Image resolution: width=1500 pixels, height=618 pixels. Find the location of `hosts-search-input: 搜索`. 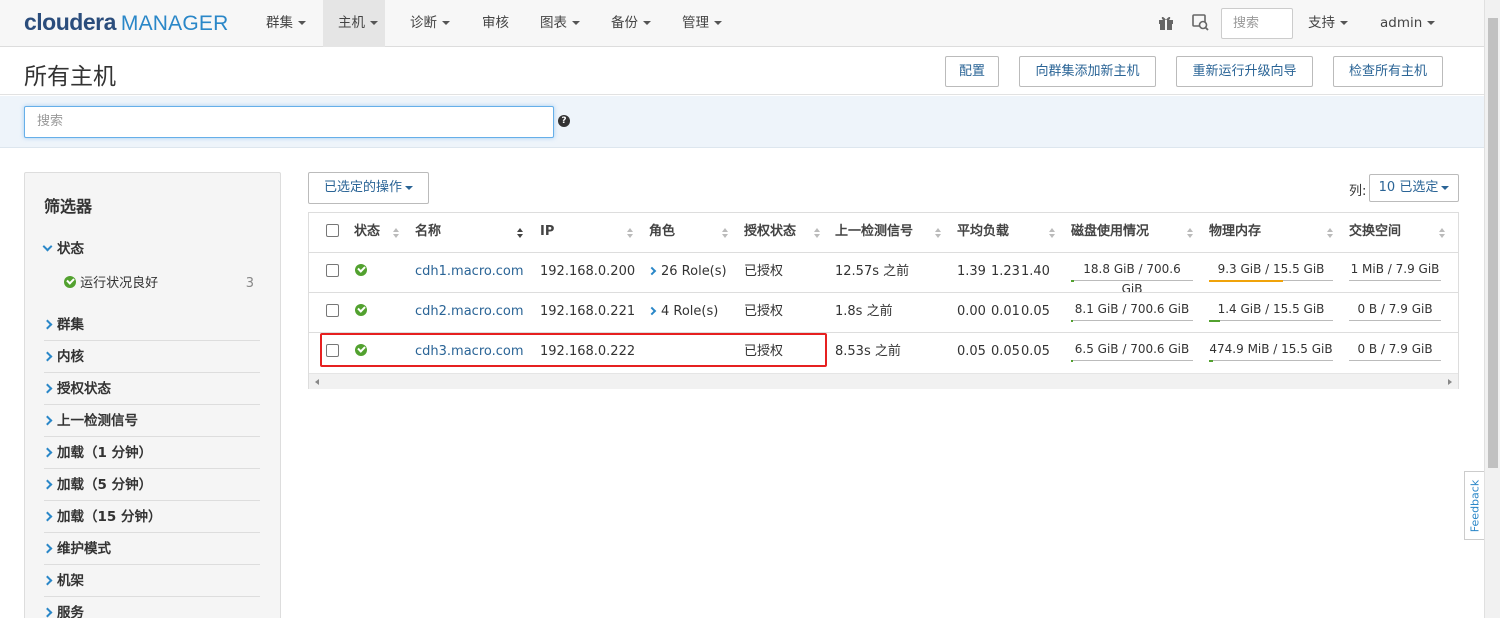

hosts-search-input: 搜索 is located at coordinates (289, 122).